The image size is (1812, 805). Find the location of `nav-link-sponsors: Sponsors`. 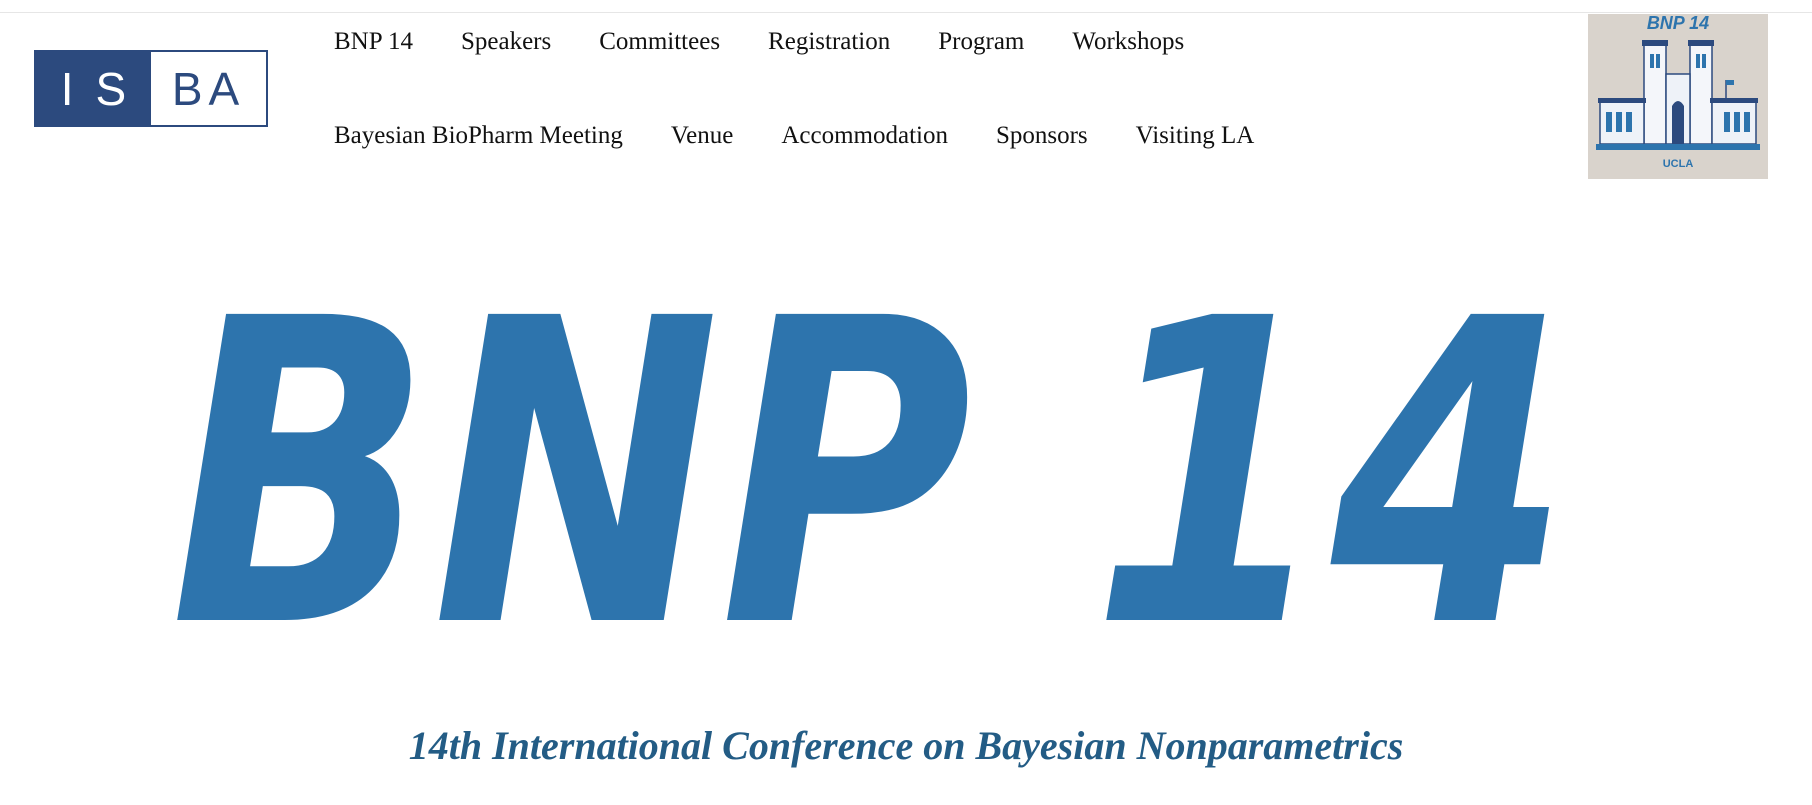

nav-link-sponsors: Sponsors is located at coordinates (1042, 136).